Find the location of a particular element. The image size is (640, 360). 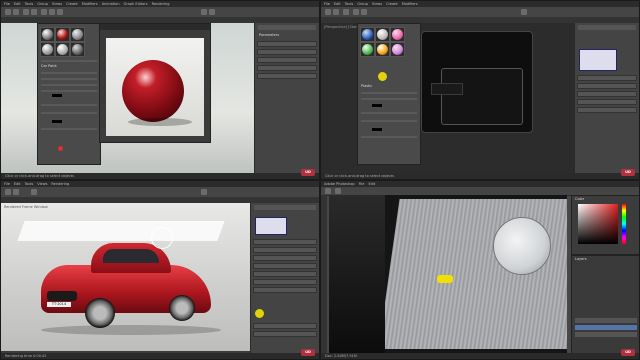

panel-title: Parameters is located at coordinates (269, 35).